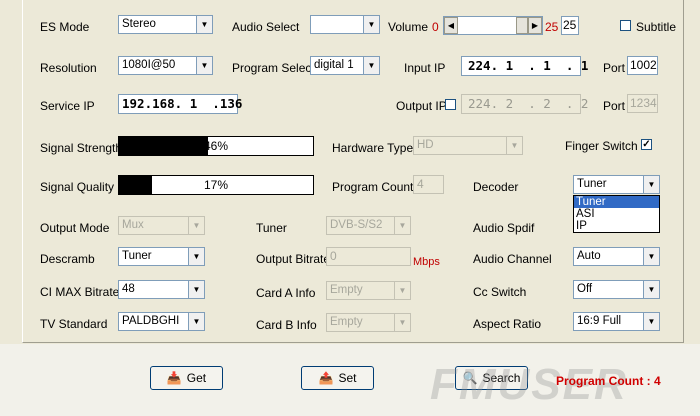 The image size is (700, 416). What do you see at coordinates (68, 68) in the screenshot?
I see `resolution-label: Resolution` at bounding box center [68, 68].